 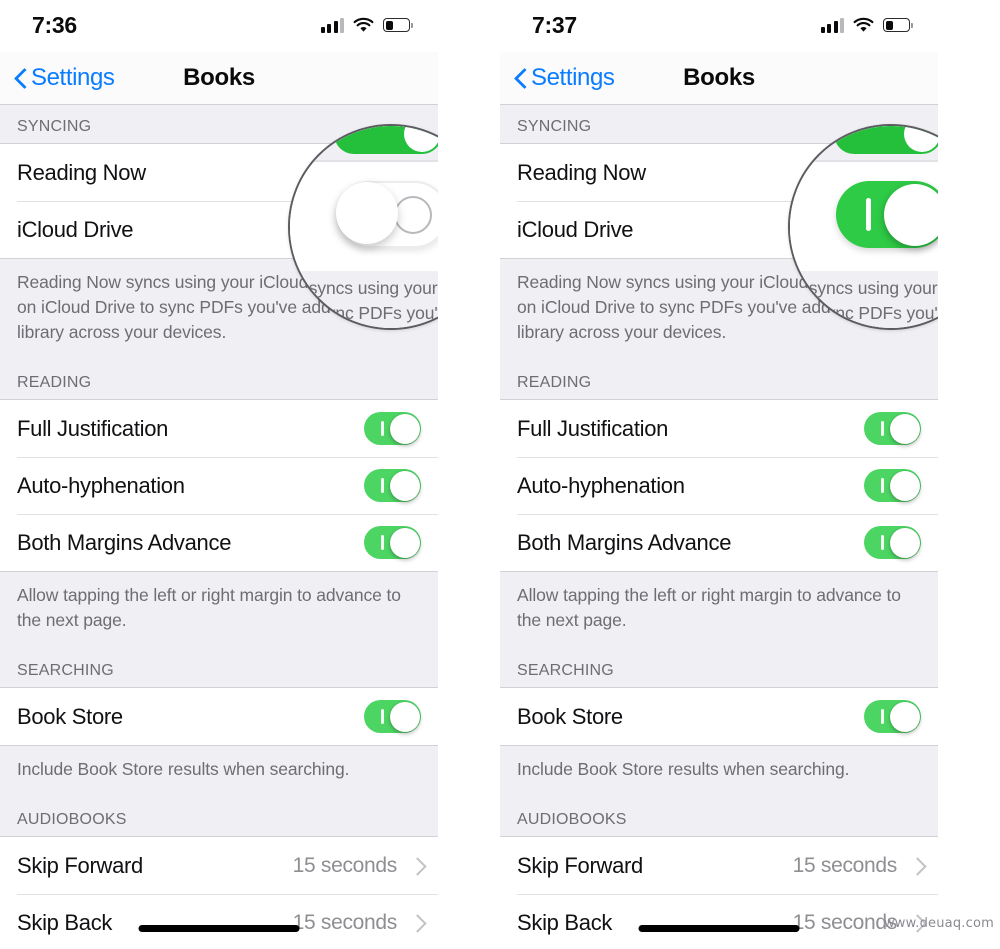 What do you see at coordinates (938, 923) in the screenshot?
I see `site-watermark: www.deuaq.com` at bounding box center [938, 923].